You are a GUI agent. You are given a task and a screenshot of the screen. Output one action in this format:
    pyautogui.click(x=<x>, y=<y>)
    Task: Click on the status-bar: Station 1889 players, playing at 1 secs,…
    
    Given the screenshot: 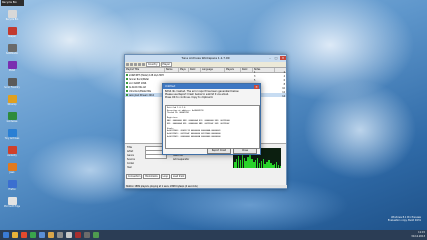 What is the action you would take?
    pyautogui.click(x=206, y=186)
    